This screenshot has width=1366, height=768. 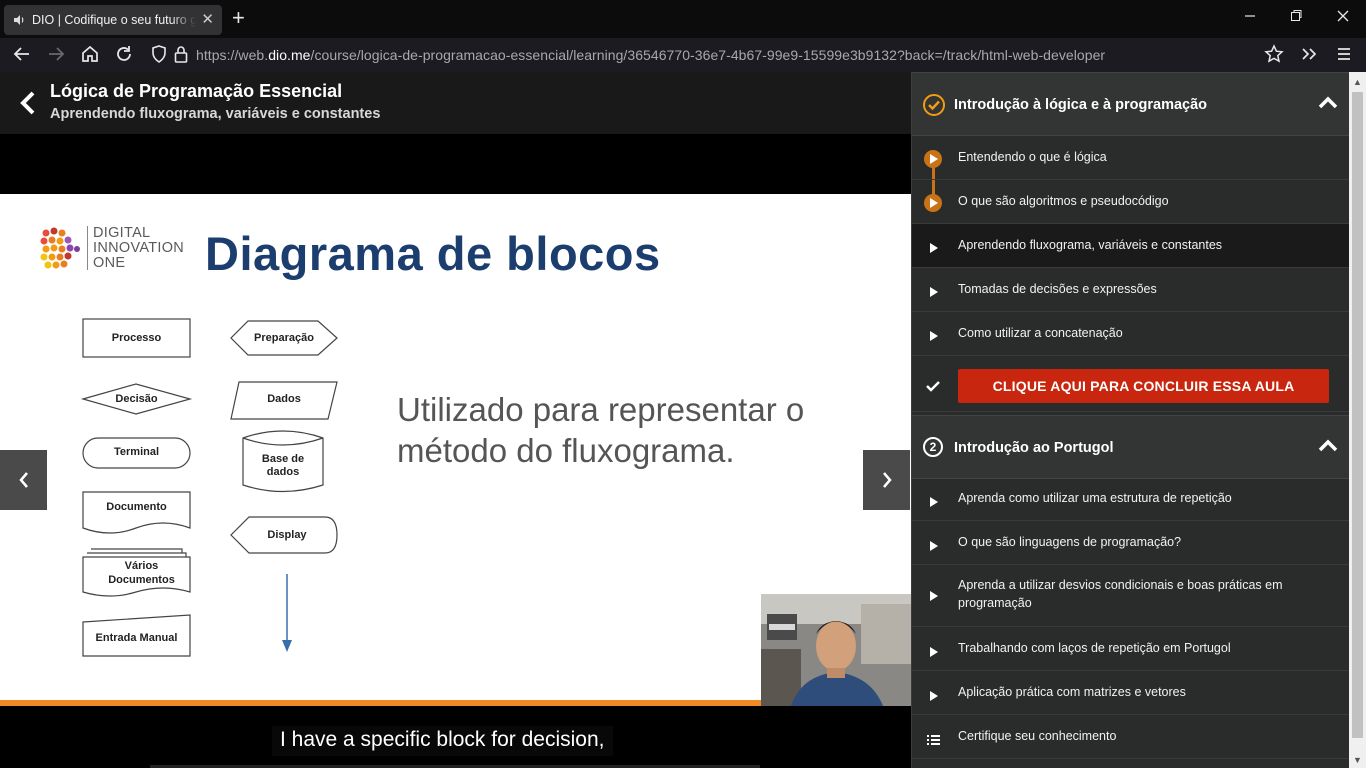 I want to click on lesson-title: Tomadas de decisões e expressões, so click(x=1057, y=289).